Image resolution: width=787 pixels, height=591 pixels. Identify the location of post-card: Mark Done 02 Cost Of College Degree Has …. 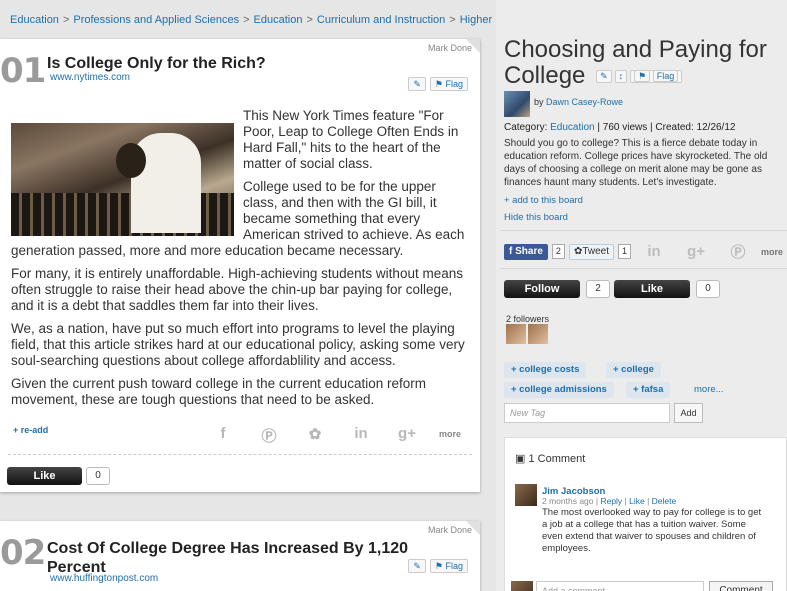
(240, 556).